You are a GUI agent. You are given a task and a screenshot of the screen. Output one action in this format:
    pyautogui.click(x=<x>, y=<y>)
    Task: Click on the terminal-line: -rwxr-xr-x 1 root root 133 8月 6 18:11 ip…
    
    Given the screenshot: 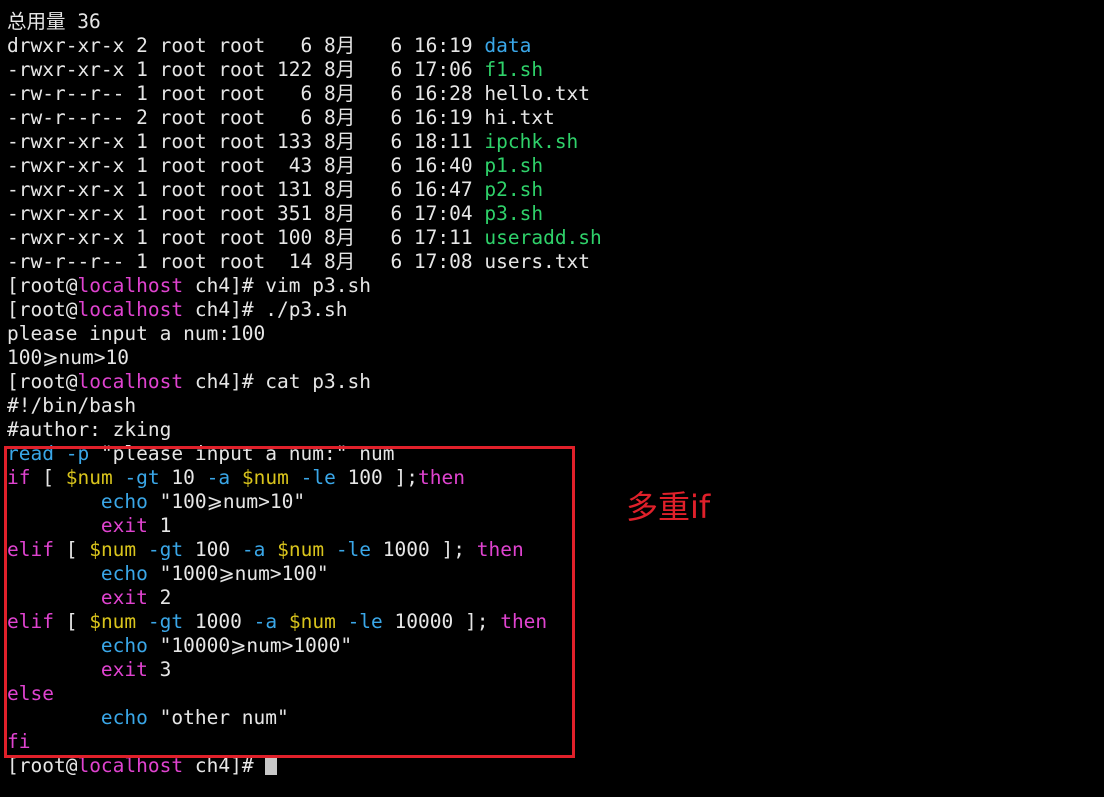 What is the action you would take?
    pyautogui.click(x=304, y=142)
    